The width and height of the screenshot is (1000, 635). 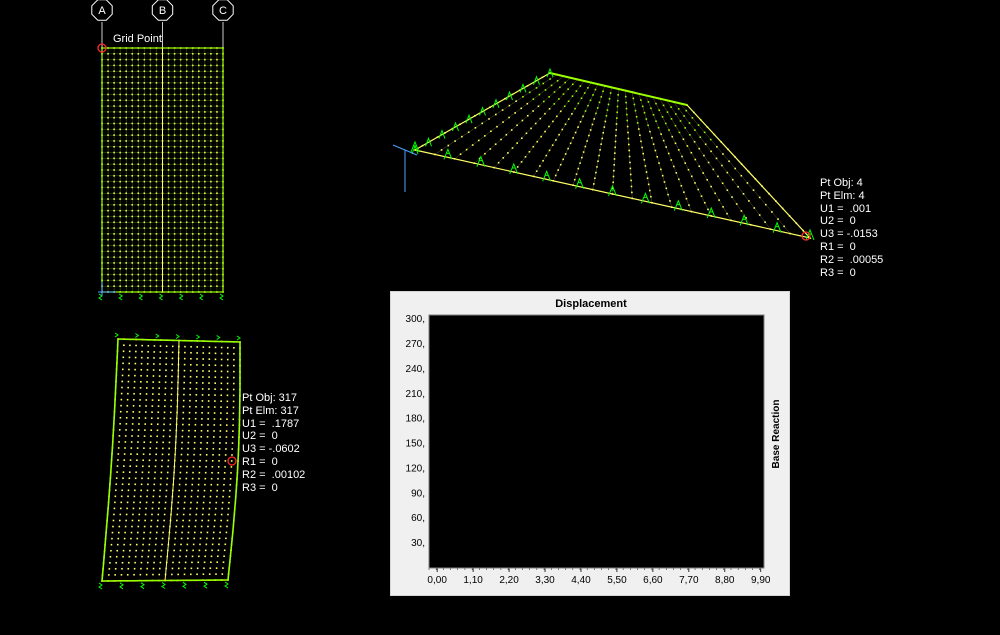 What do you see at coordinates (415, 344) in the screenshot?
I see `y-tick-label: 270,` at bounding box center [415, 344].